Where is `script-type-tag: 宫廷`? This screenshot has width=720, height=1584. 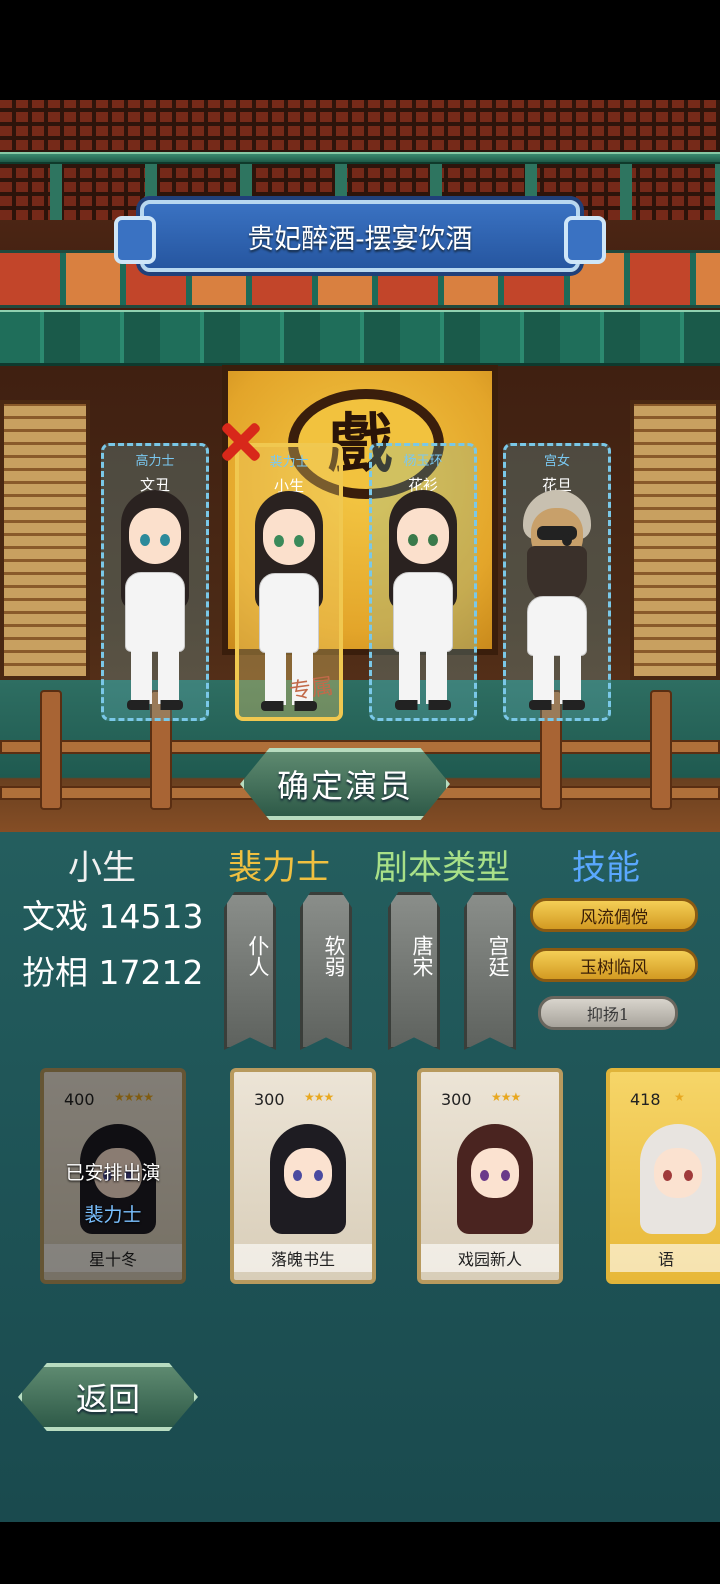
script-type-tag: 宫廷 is located at coordinates (490, 971).